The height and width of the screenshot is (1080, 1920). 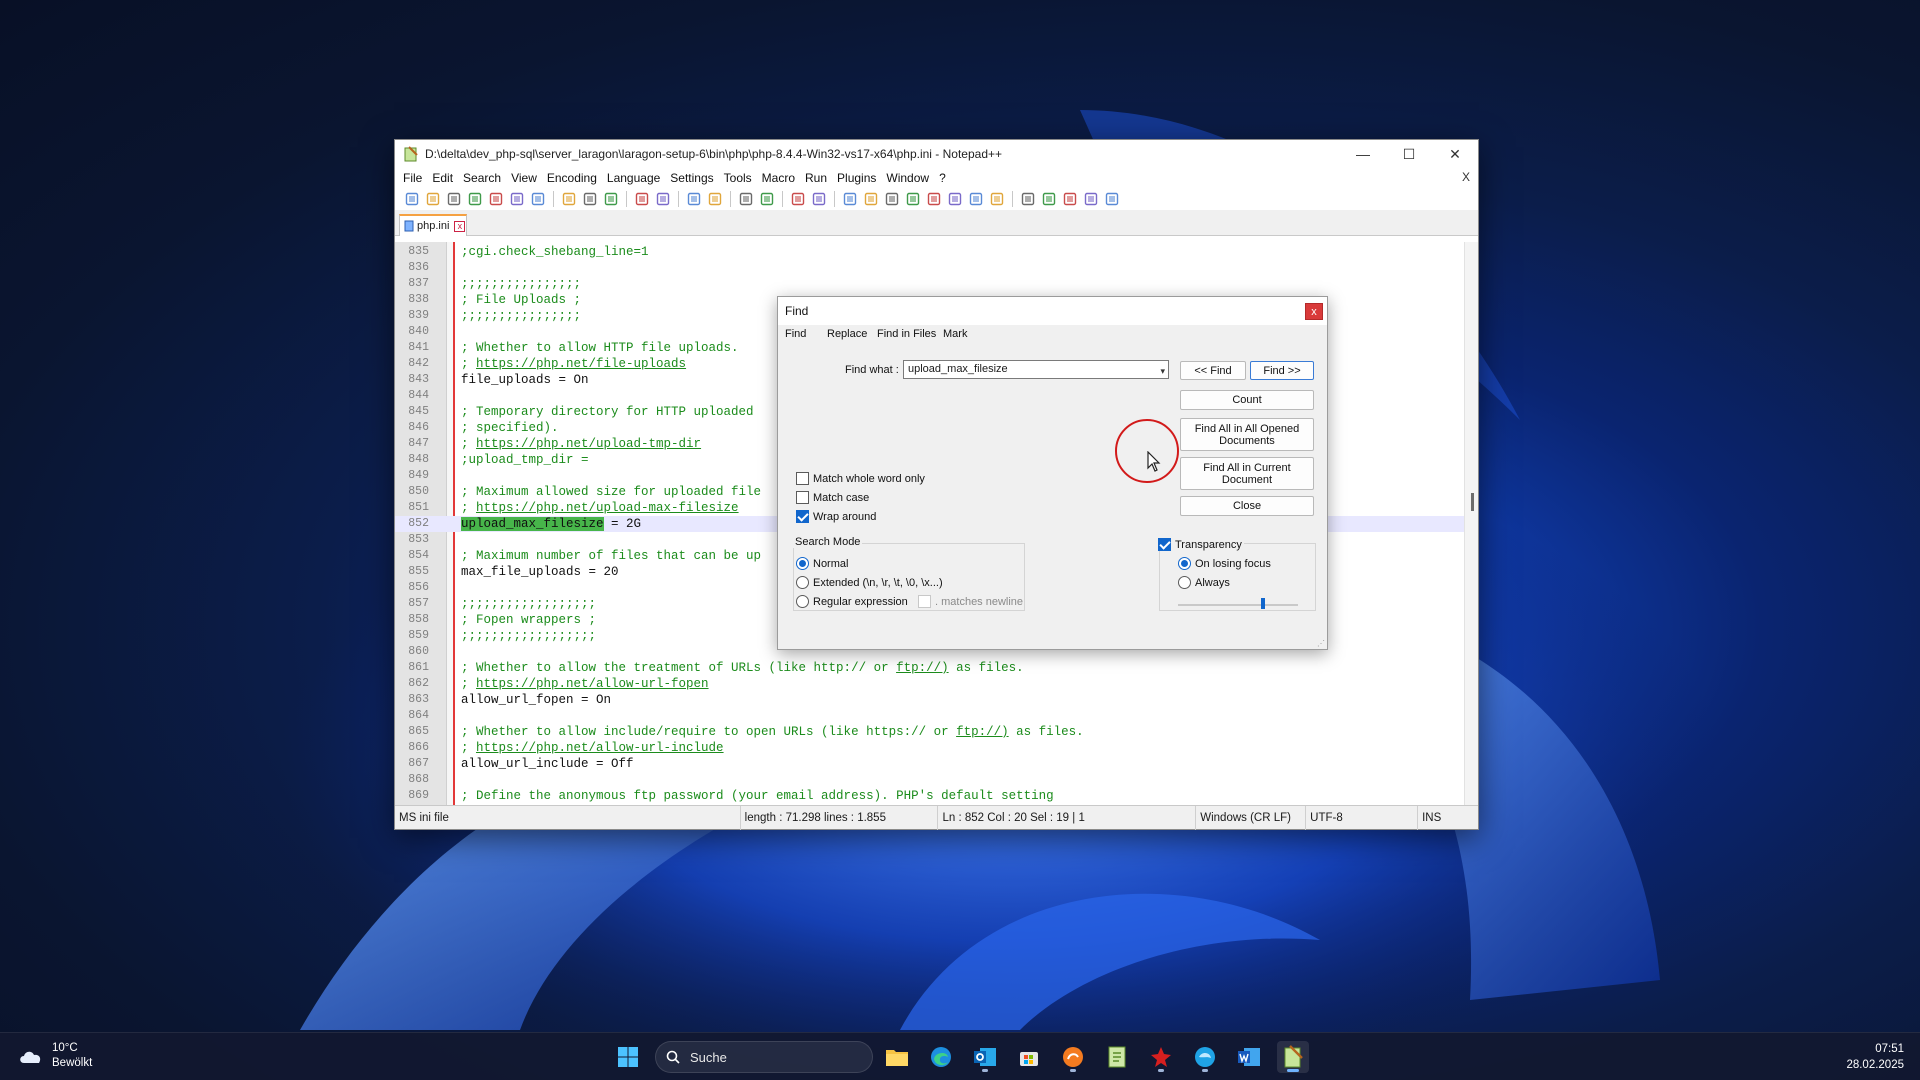 What do you see at coordinates (454, 199) in the screenshot?
I see `save-icon` at bounding box center [454, 199].